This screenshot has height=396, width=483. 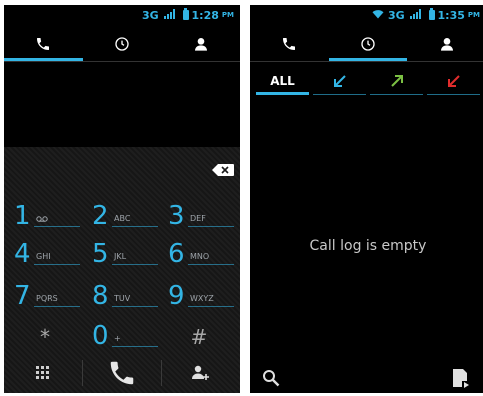 I want to click on key-3: 3 DEF, so click(x=201, y=216).